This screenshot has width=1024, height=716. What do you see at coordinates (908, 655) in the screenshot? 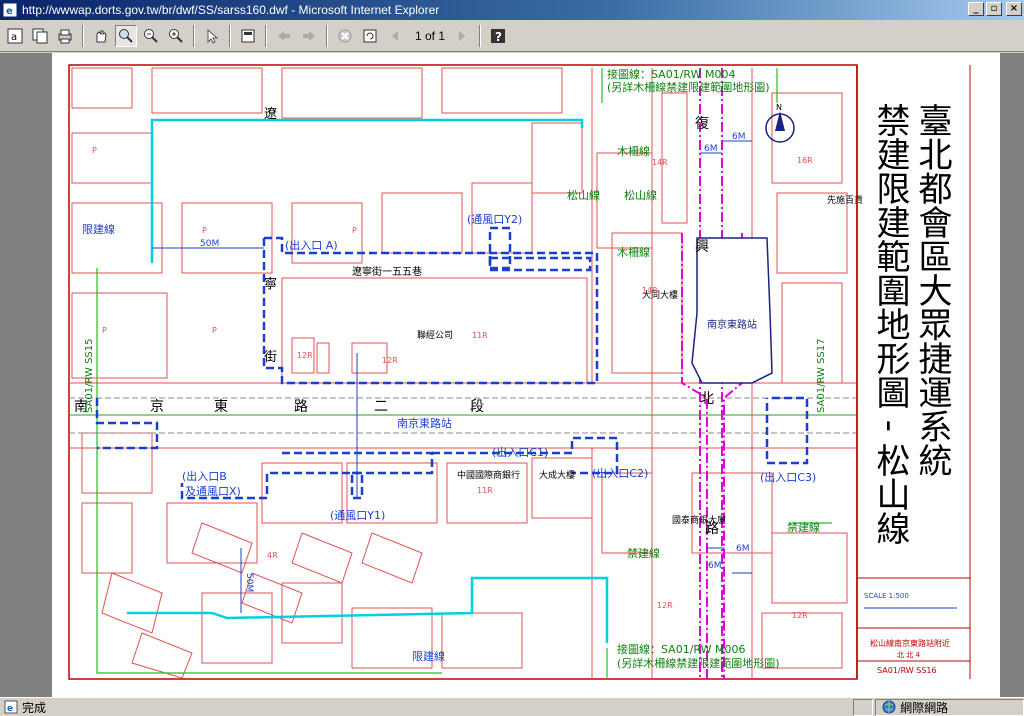
I see `title-block-sub: 北 北 4` at bounding box center [908, 655].